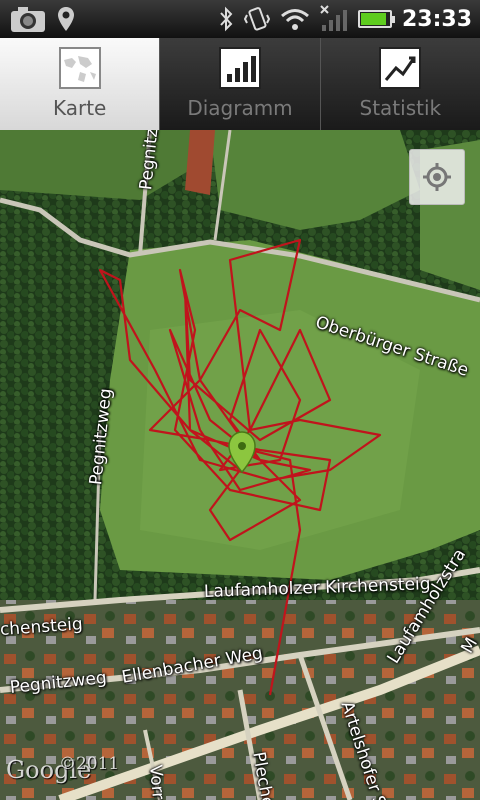 This screenshot has height=800, width=480. I want to click on tab-bar: Karte Diagramm Statistik, so click(240, 84).